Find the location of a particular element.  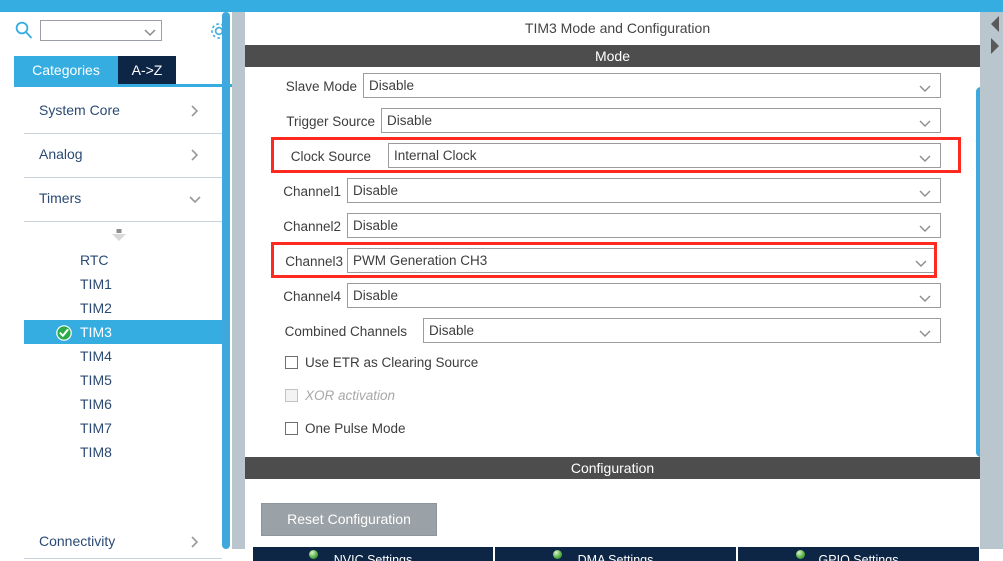

top-accent-strip is located at coordinates (501, 6).